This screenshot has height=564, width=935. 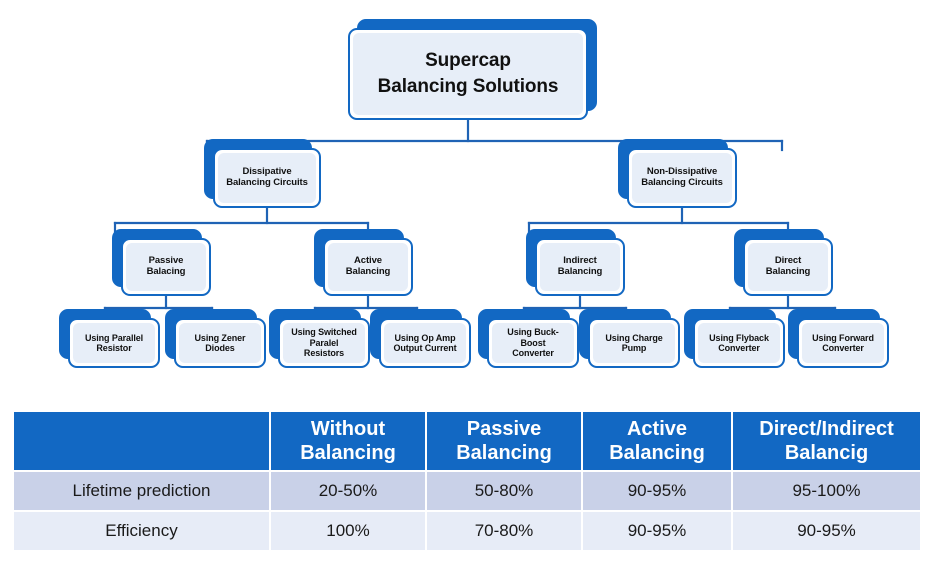 What do you see at coordinates (142, 442) in the screenshot?
I see `table-header-corner` at bounding box center [142, 442].